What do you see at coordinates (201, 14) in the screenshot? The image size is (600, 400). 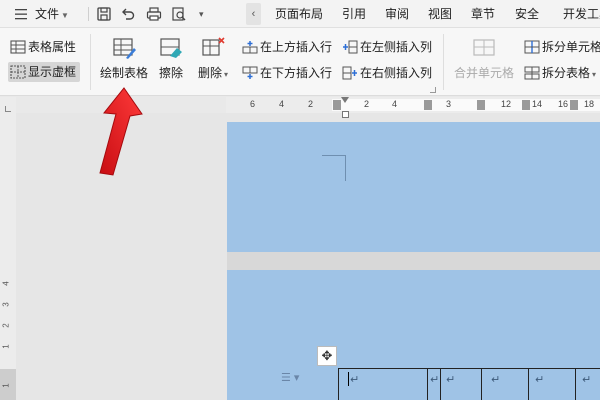 I see `quick-access-more-icon: ▾` at bounding box center [201, 14].